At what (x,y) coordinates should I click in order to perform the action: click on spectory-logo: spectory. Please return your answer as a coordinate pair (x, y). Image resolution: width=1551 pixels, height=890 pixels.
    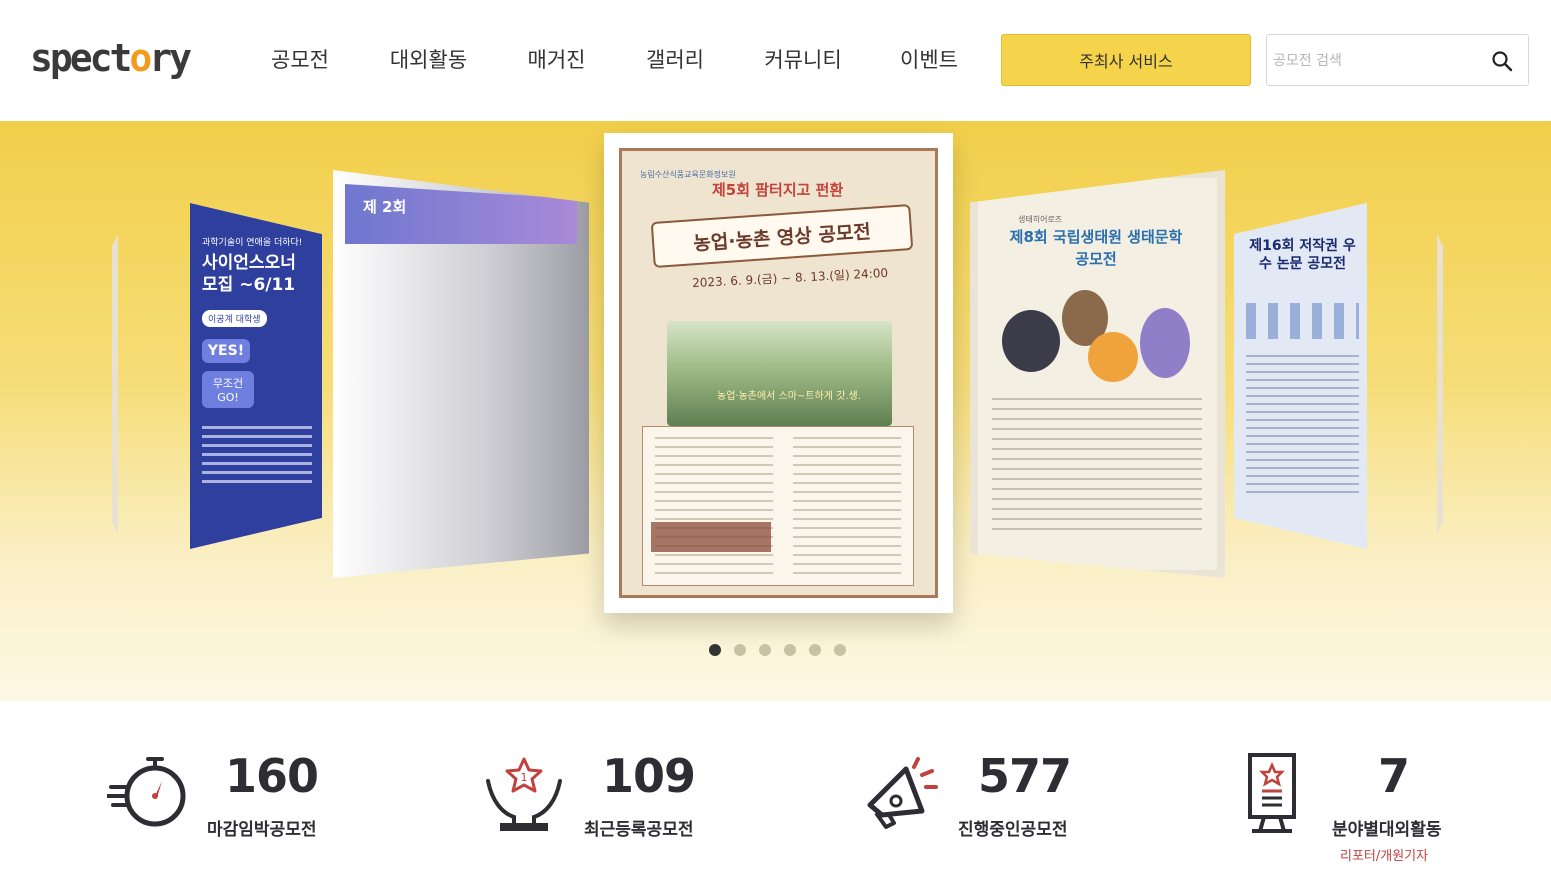
    Looking at the image, I should click on (111, 58).